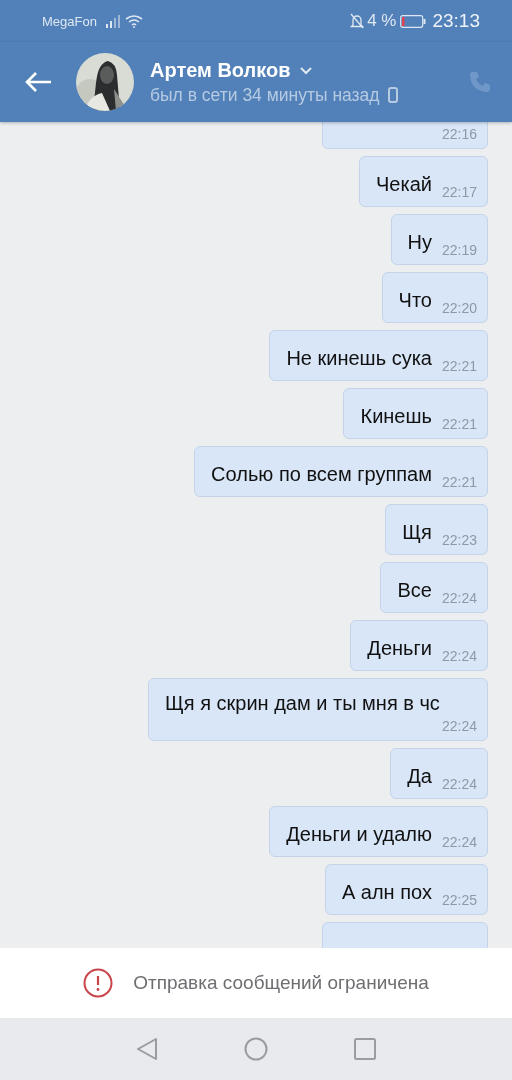 The height and width of the screenshot is (1080, 512). I want to click on contact-name: Артем Волков, so click(220, 70).